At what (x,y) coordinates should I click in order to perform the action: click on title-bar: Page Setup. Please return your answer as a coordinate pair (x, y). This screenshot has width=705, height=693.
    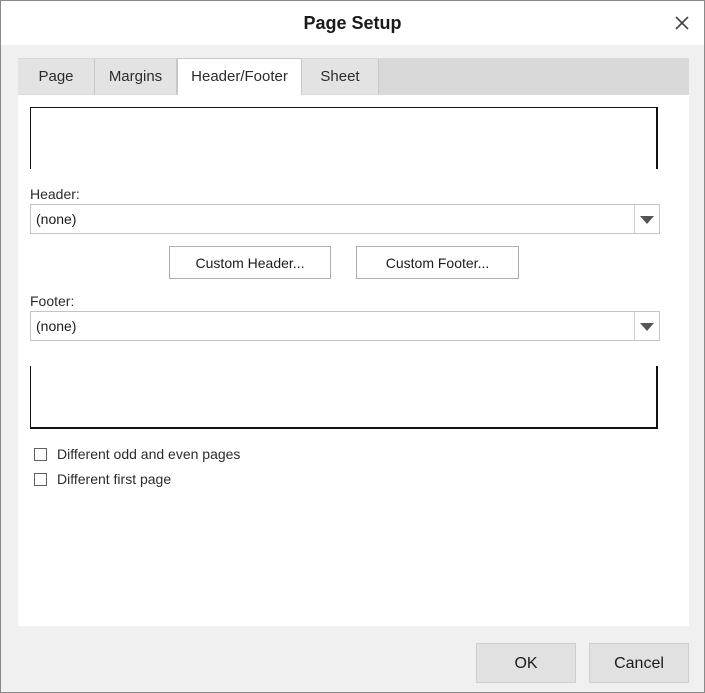
    Looking at the image, I should click on (352, 23).